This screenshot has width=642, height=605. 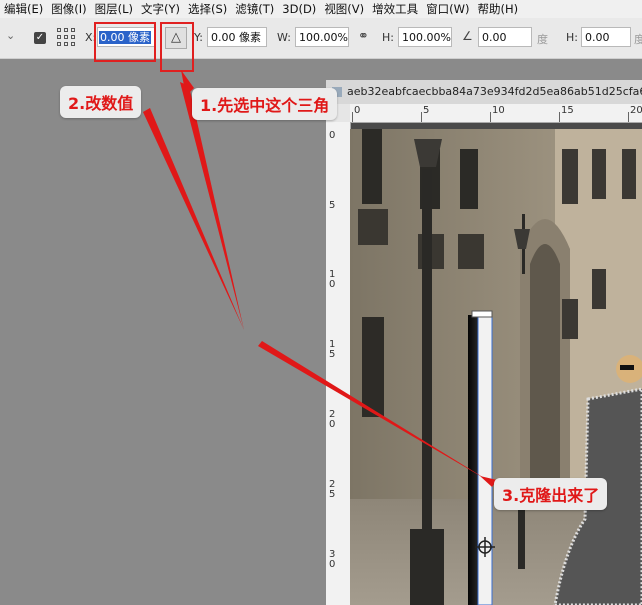 What do you see at coordinates (322, 37) in the screenshot?
I see `w-input: 100.00%` at bounding box center [322, 37].